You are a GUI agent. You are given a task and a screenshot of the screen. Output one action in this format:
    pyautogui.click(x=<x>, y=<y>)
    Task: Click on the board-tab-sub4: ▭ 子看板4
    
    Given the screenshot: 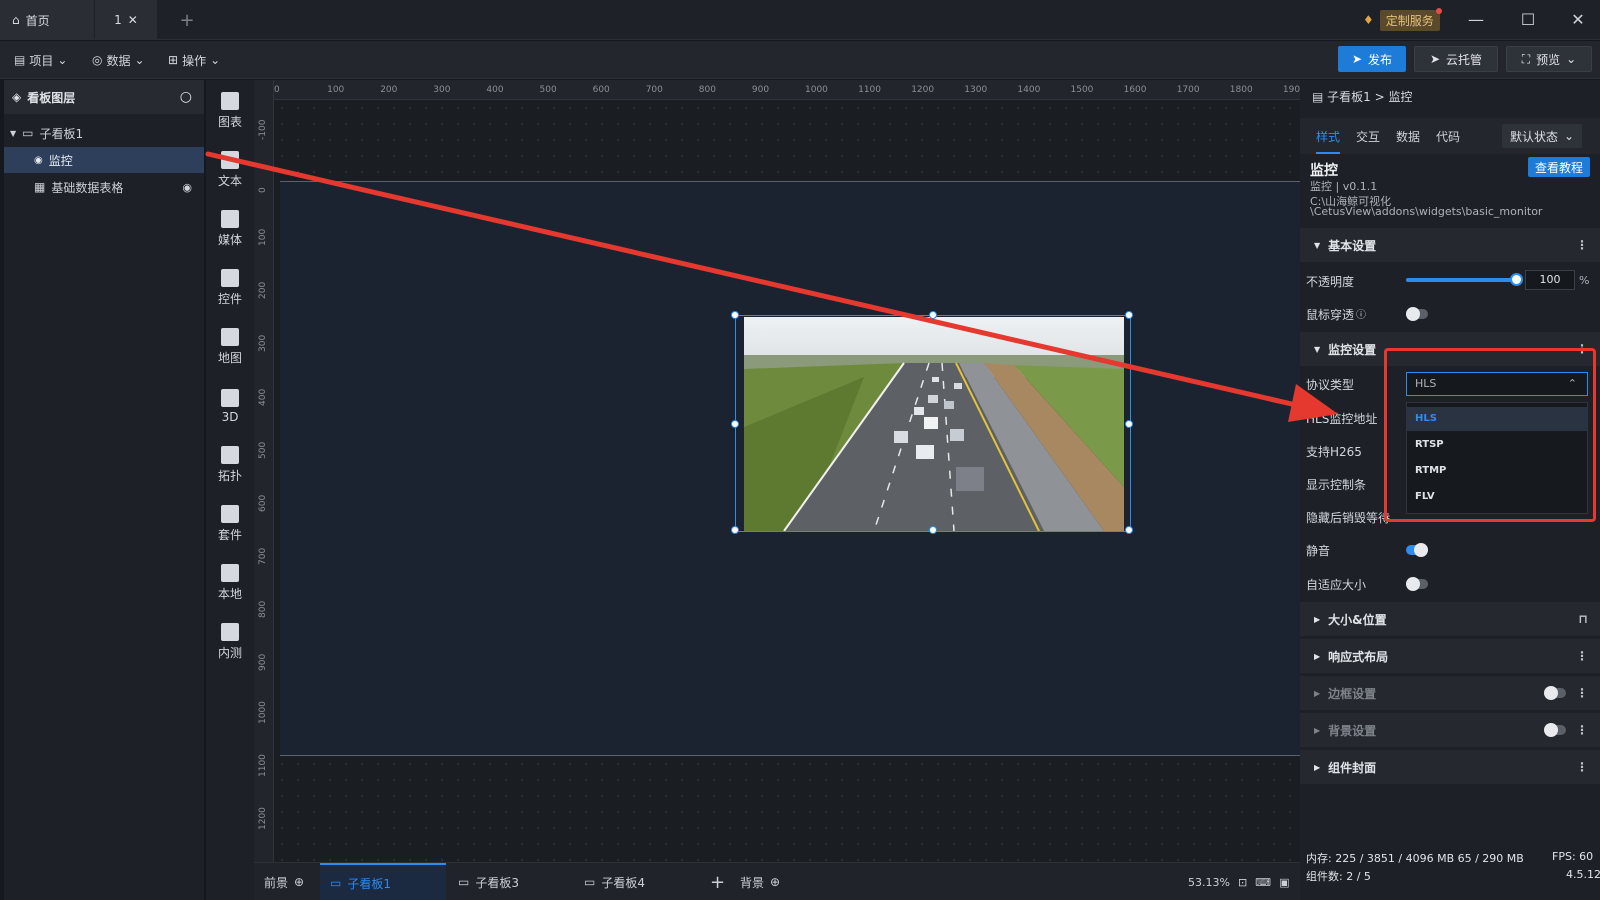 What is the action you would take?
    pyautogui.click(x=637, y=881)
    